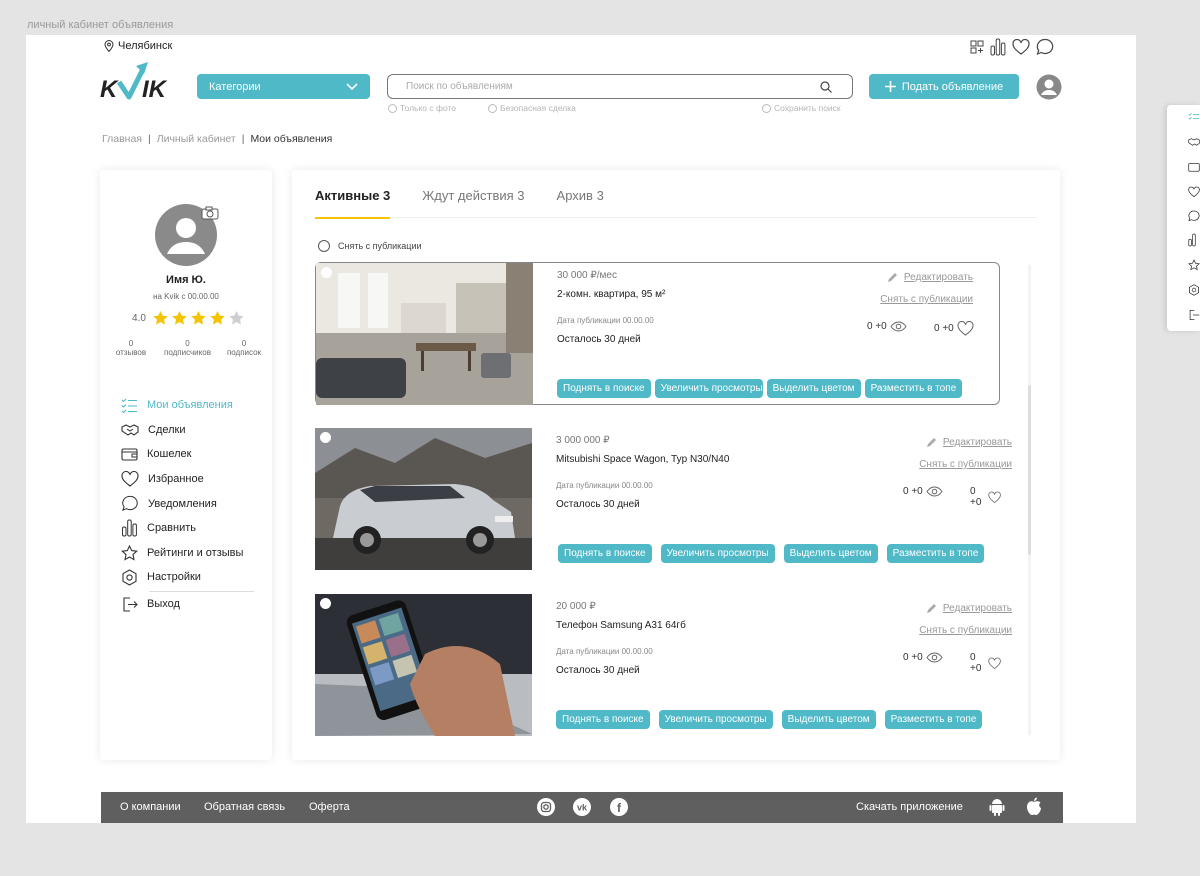 This screenshot has height=876, width=1200. What do you see at coordinates (976, 663) in the screenshot?
I see `likes-value: 0 +0` at bounding box center [976, 663].